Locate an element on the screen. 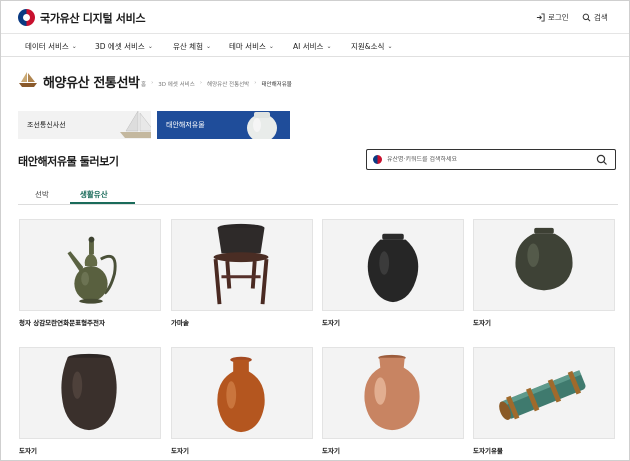 The width and height of the screenshot is (630, 461). breadcrumb-home: 홈 is located at coordinates (143, 84).